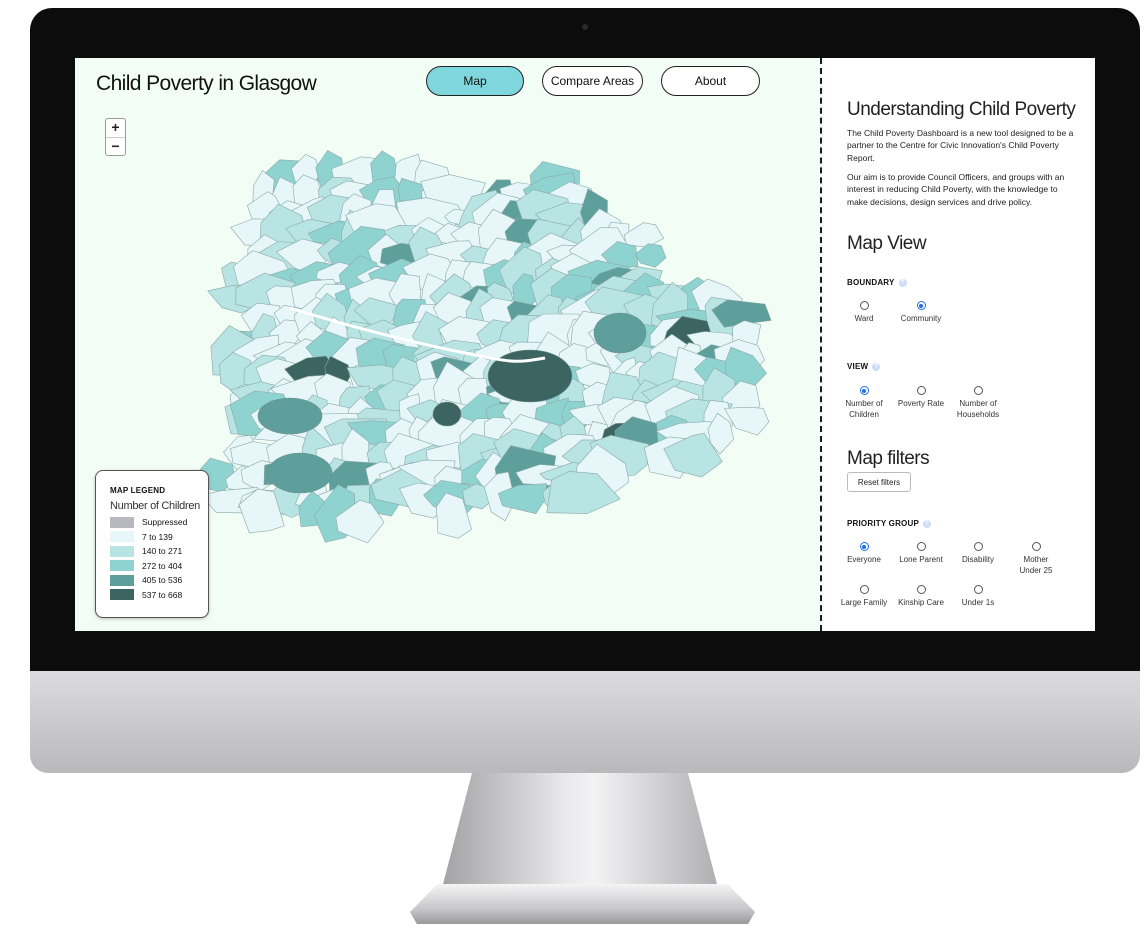  What do you see at coordinates (978, 554) in the screenshot?
I see `radio-option-disability: Disability` at bounding box center [978, 554].